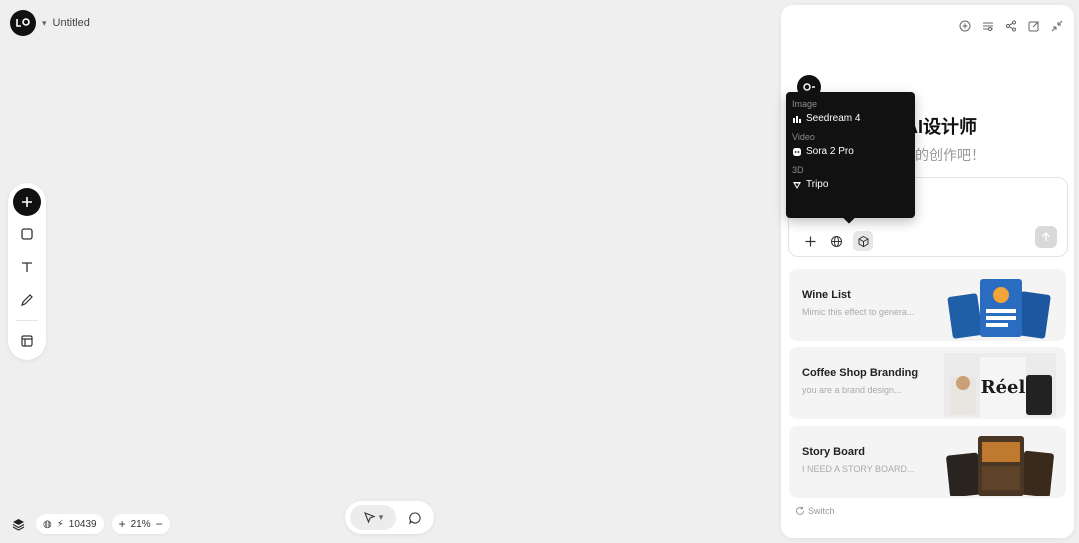 Image resolution: width=1079 pixels, height=543 pixels. What do you see at coordinates (60, 524) in the screenshot?
I see `bolt-icon: ⚡` at bounding box center [60, 524].